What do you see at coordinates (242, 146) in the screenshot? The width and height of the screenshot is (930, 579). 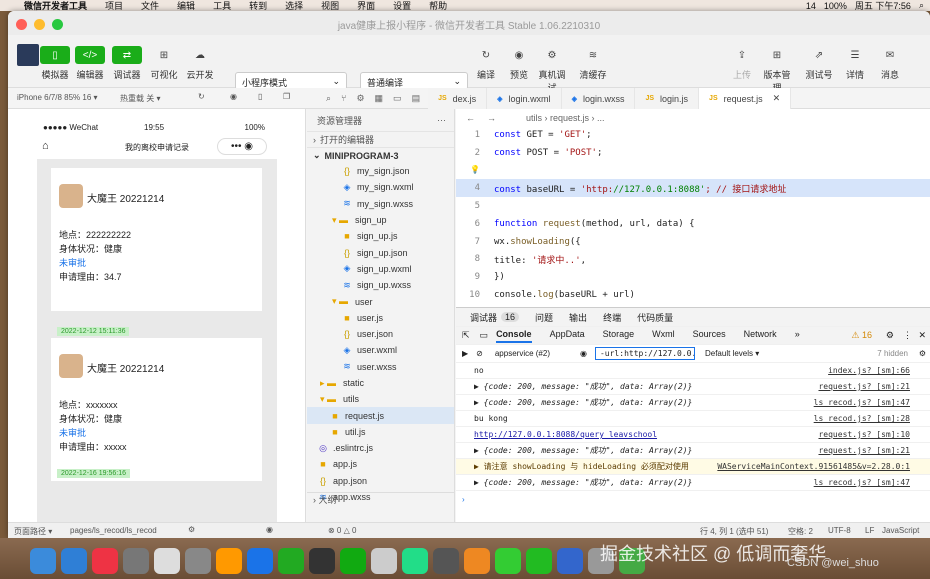 I see `capsule-menu: ••• ◉` at bounding box center [242, 146].